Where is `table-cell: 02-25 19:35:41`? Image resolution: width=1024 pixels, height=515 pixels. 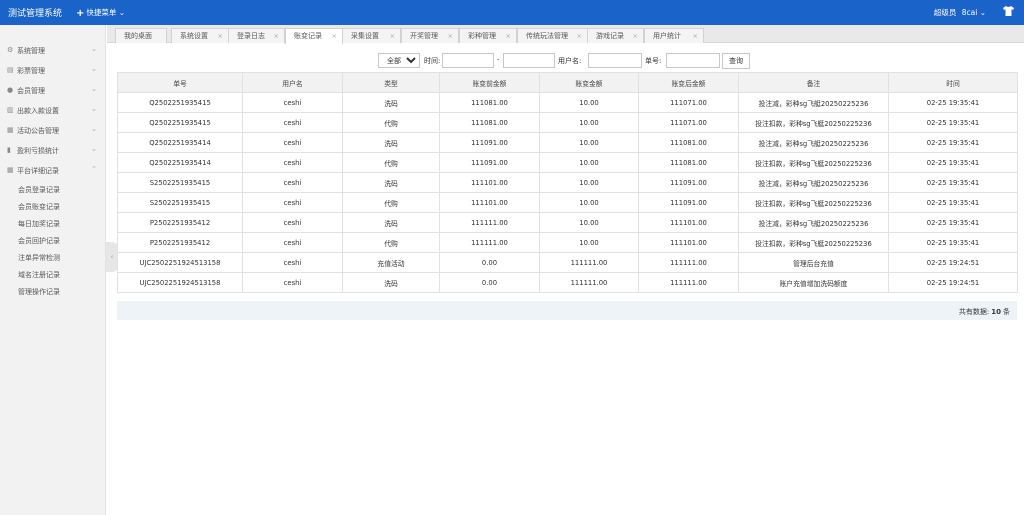 table-cell: 02-25 19:35:41 is located at coordinates (953, 162).